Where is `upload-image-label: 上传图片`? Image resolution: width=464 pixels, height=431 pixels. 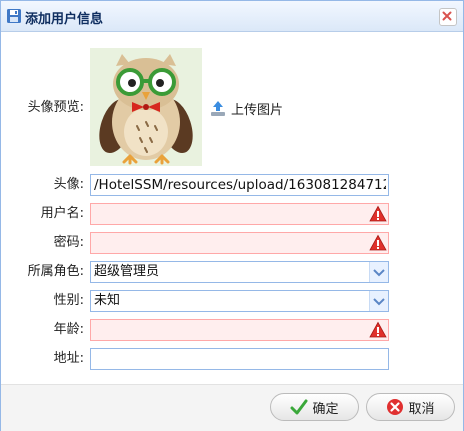 upload-image-label: 上传图片 is located at coordinates (257, 110).